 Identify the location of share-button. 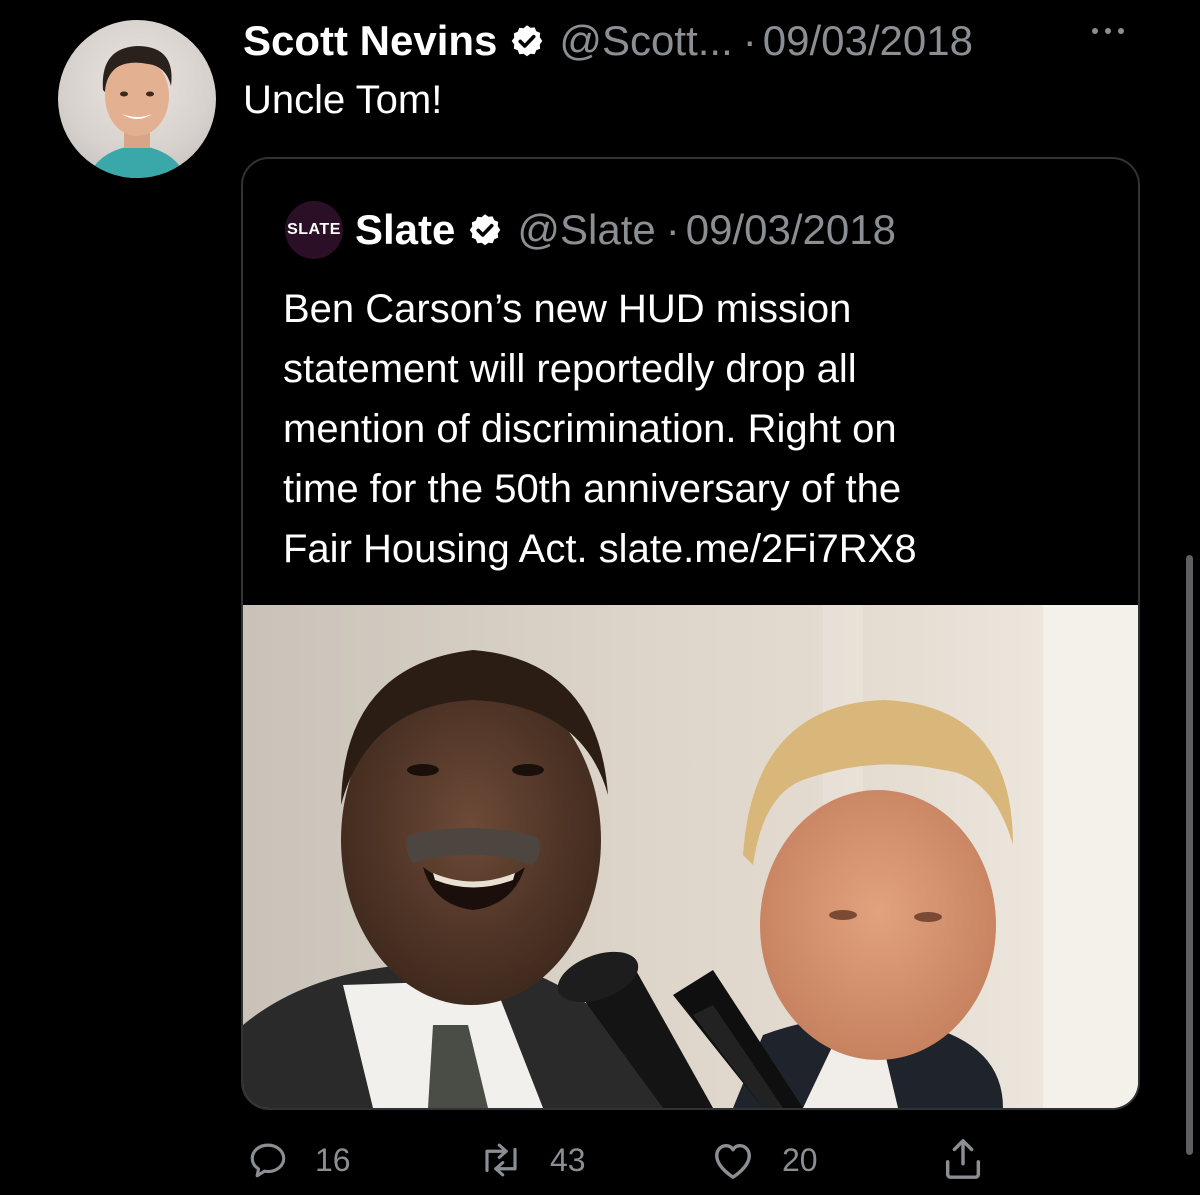
(963, 1159).